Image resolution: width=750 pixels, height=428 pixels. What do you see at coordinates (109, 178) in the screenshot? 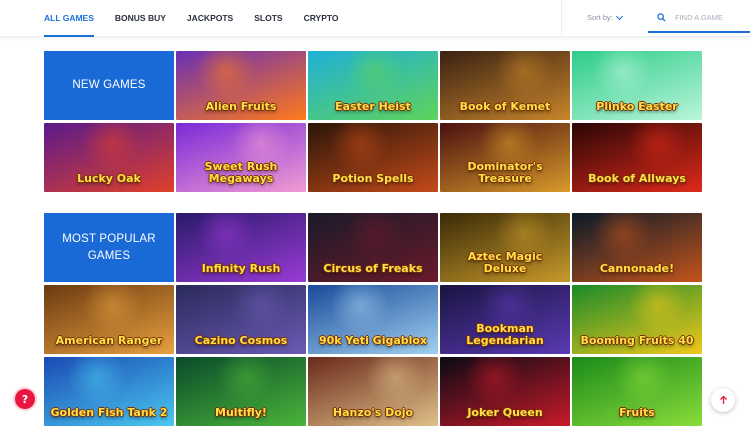
I see `game-title: Lucky Oak` at bounding box center [109, 178].